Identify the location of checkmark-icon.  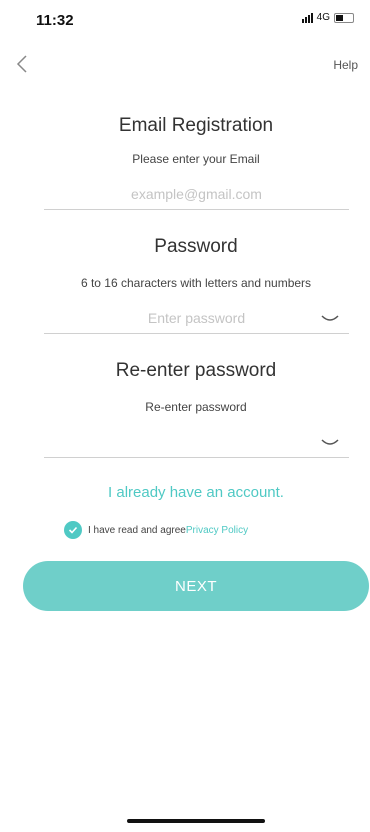
(73, 530).